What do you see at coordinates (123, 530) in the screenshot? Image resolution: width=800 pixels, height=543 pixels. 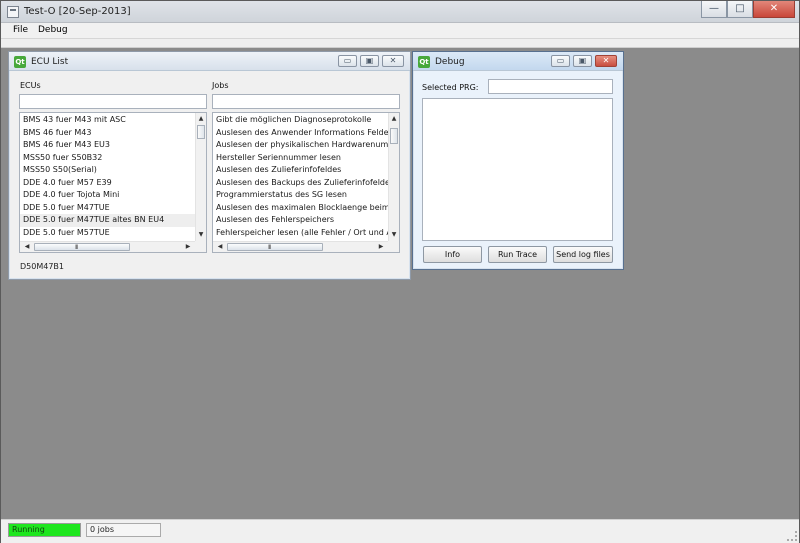 I see `jobs-count-field: 0 jobs` at bounding box center [123, 530].